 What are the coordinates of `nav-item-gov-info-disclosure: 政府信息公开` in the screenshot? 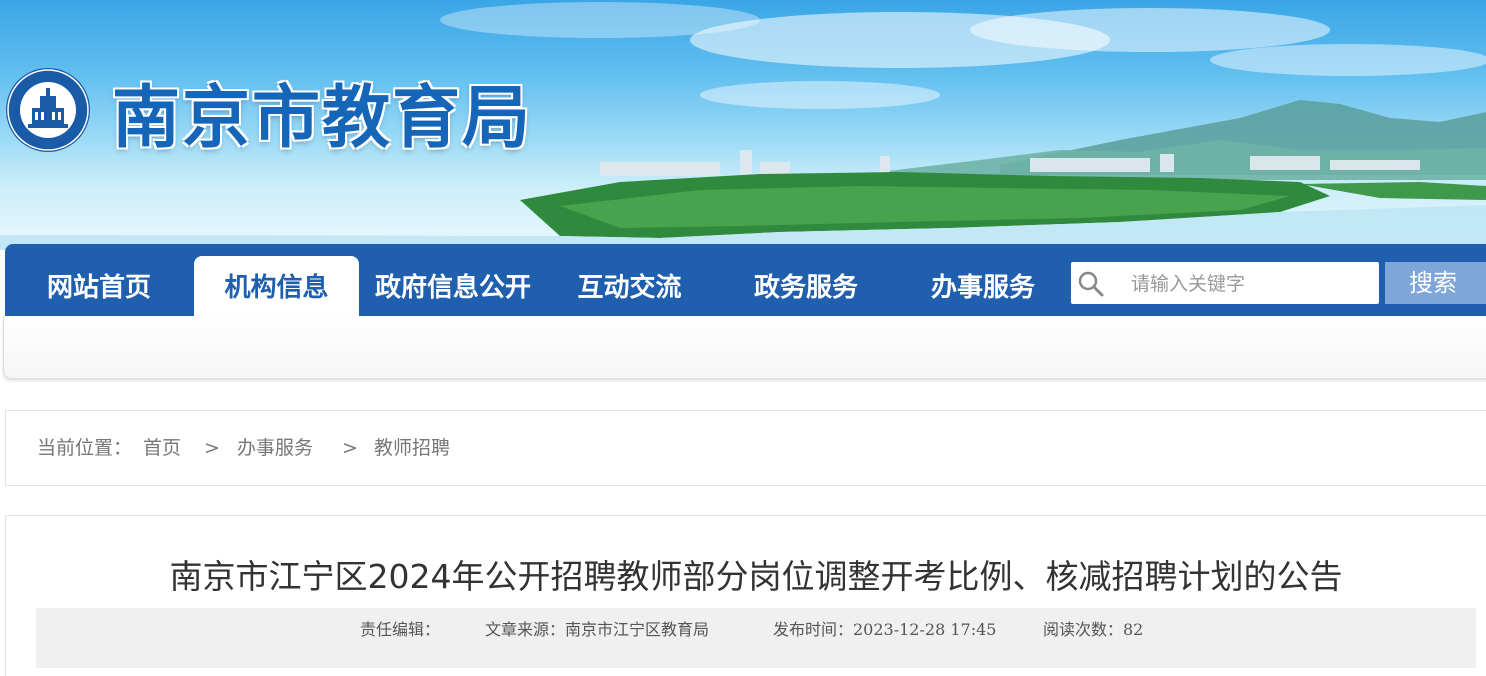 It's located at (453, 280).